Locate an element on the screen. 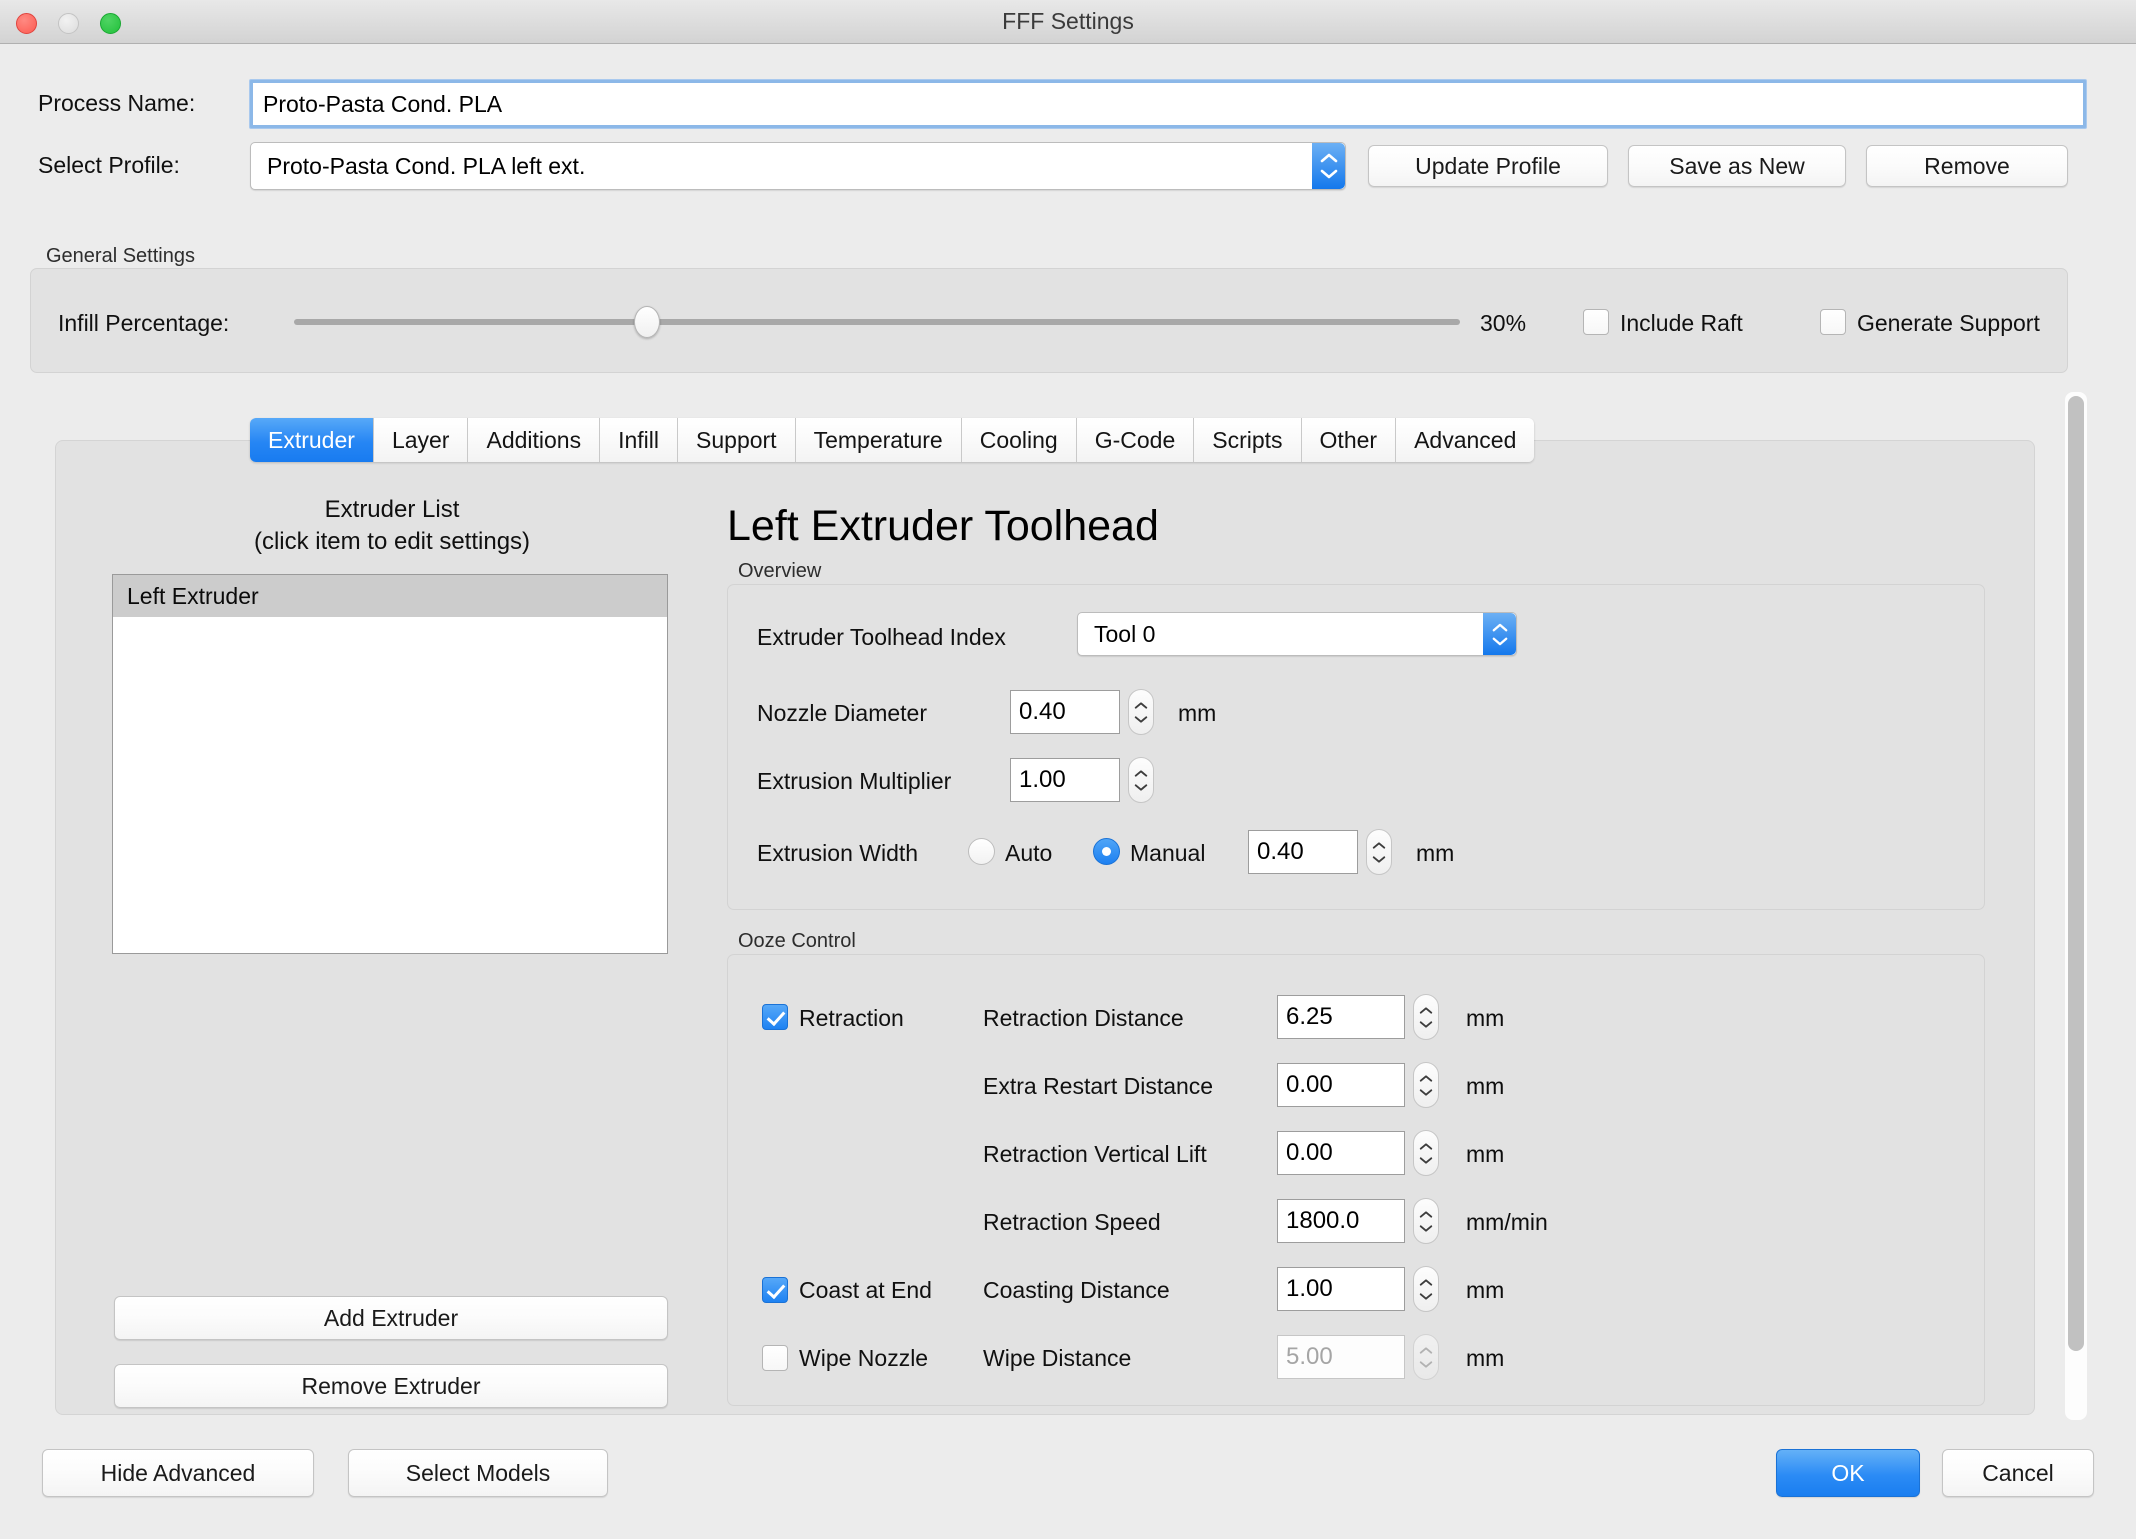 This screenshot has height=1539, width=2136. extrusion-width-label: Extrusion Width is located at coordinates (838, 853).